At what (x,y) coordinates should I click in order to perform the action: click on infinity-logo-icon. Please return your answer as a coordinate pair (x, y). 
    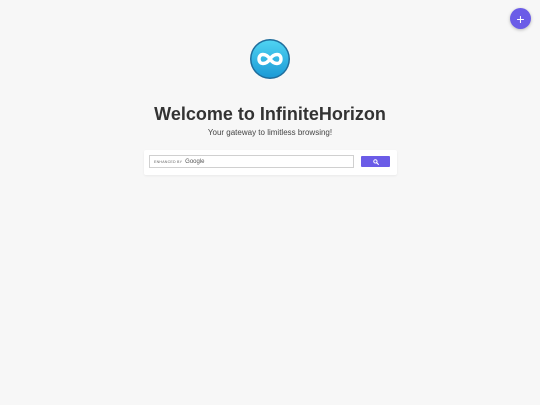
    Looking at the image, I should click on (270, 59).